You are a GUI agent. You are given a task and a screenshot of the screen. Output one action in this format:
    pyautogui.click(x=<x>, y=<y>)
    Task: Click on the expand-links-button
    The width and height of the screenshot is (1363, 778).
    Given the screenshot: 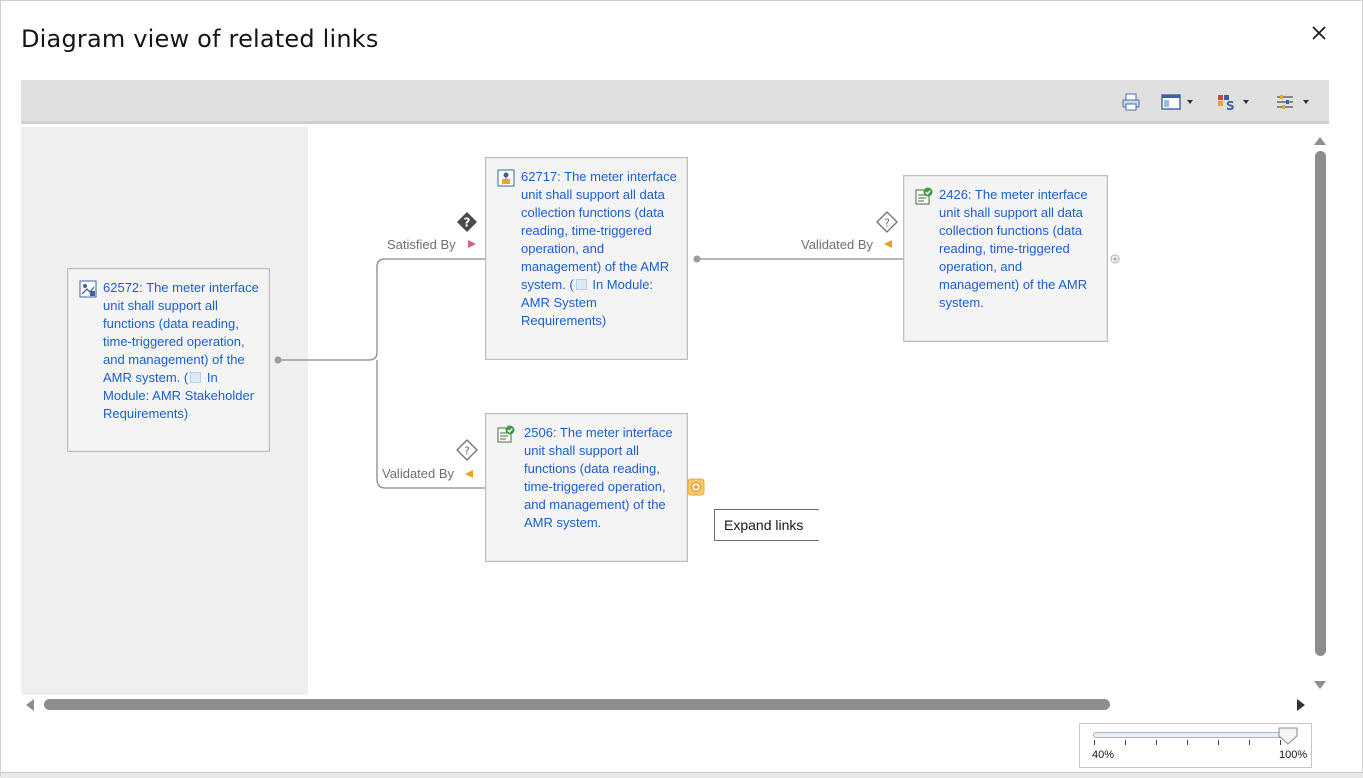 What is the action you would take?
    pyautogui.click(x=696, y=487)
    